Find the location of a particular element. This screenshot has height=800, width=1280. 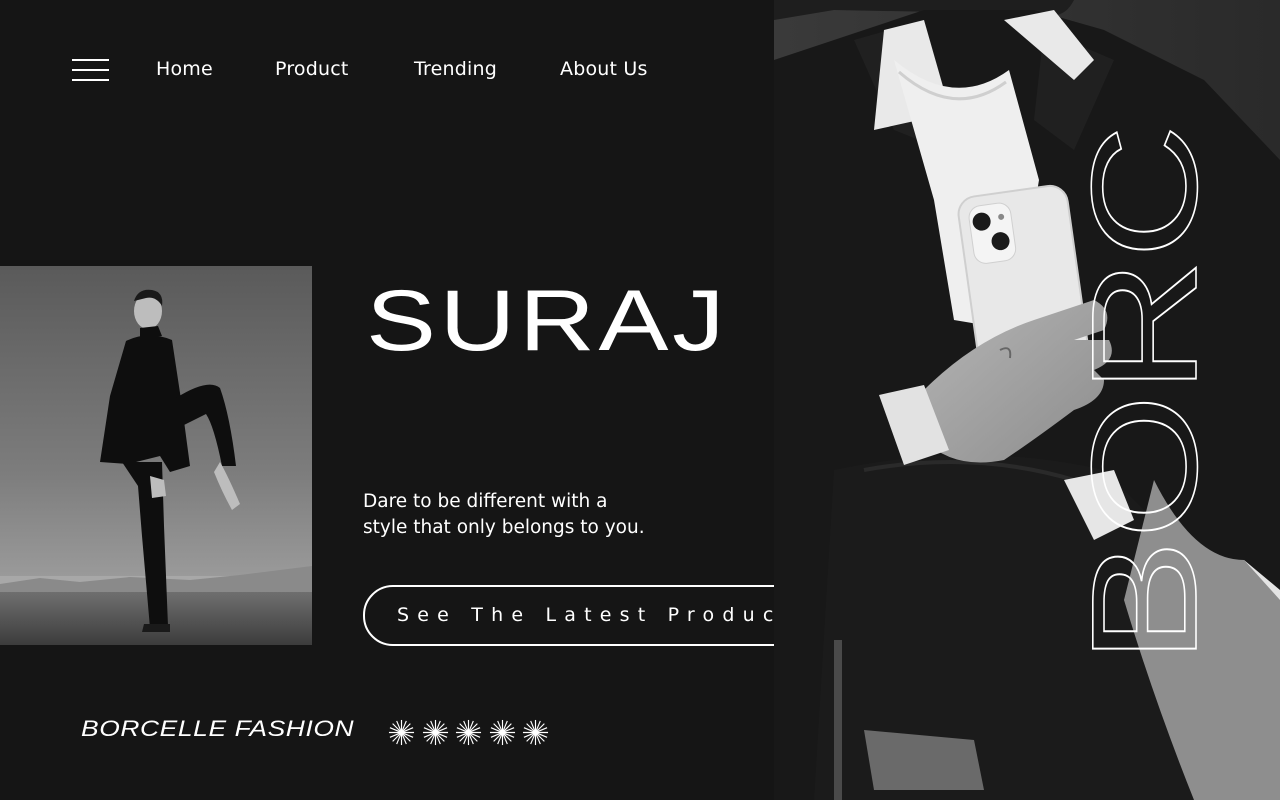

cta-label: See The Latest Product is located at coordinates (597, 615).